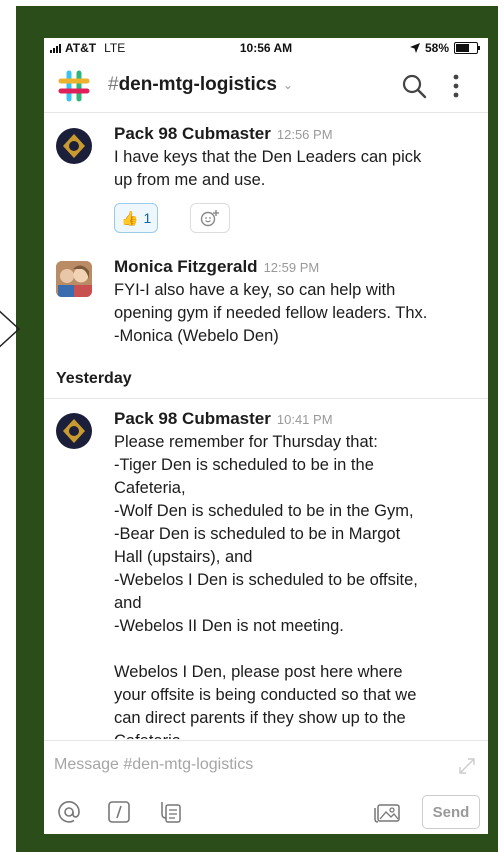 This screenshot has height=852, width=504. I want to click on send-button: Send, so click(451, 812).